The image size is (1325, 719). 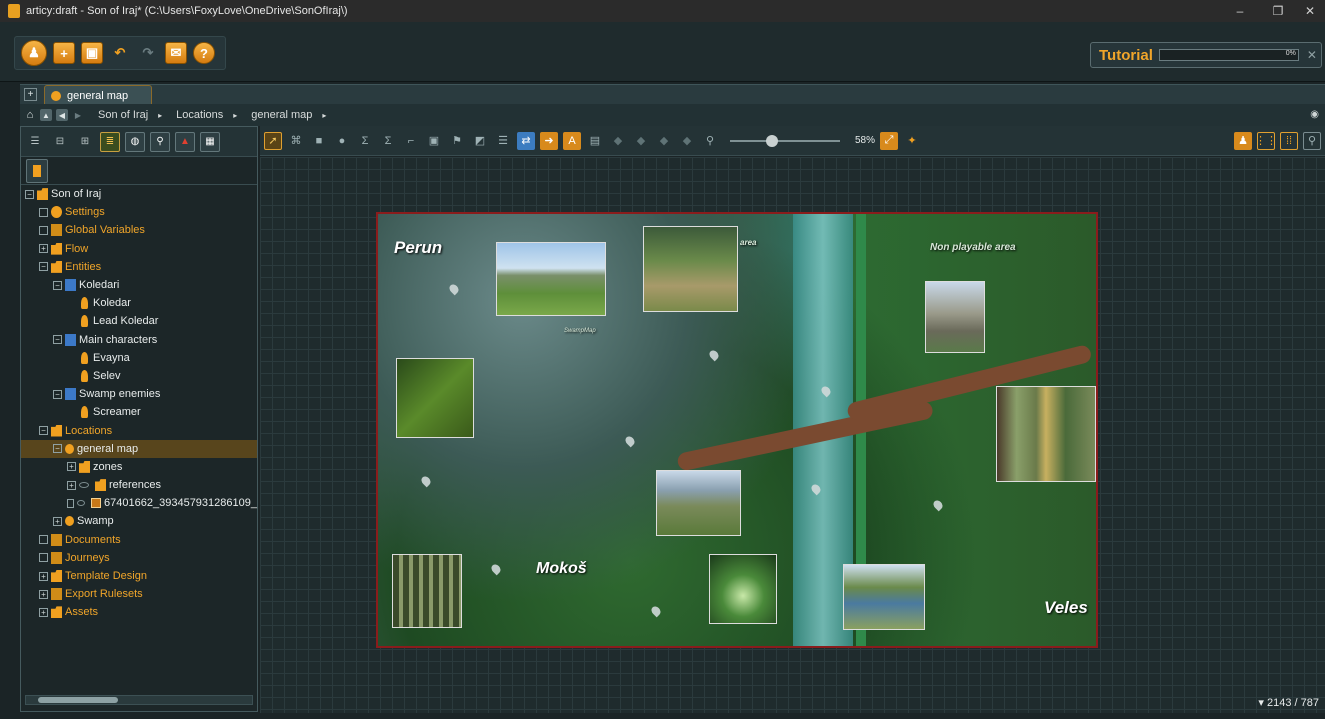 I want to click on up-icon: ▲, so click(x=46, y=115).